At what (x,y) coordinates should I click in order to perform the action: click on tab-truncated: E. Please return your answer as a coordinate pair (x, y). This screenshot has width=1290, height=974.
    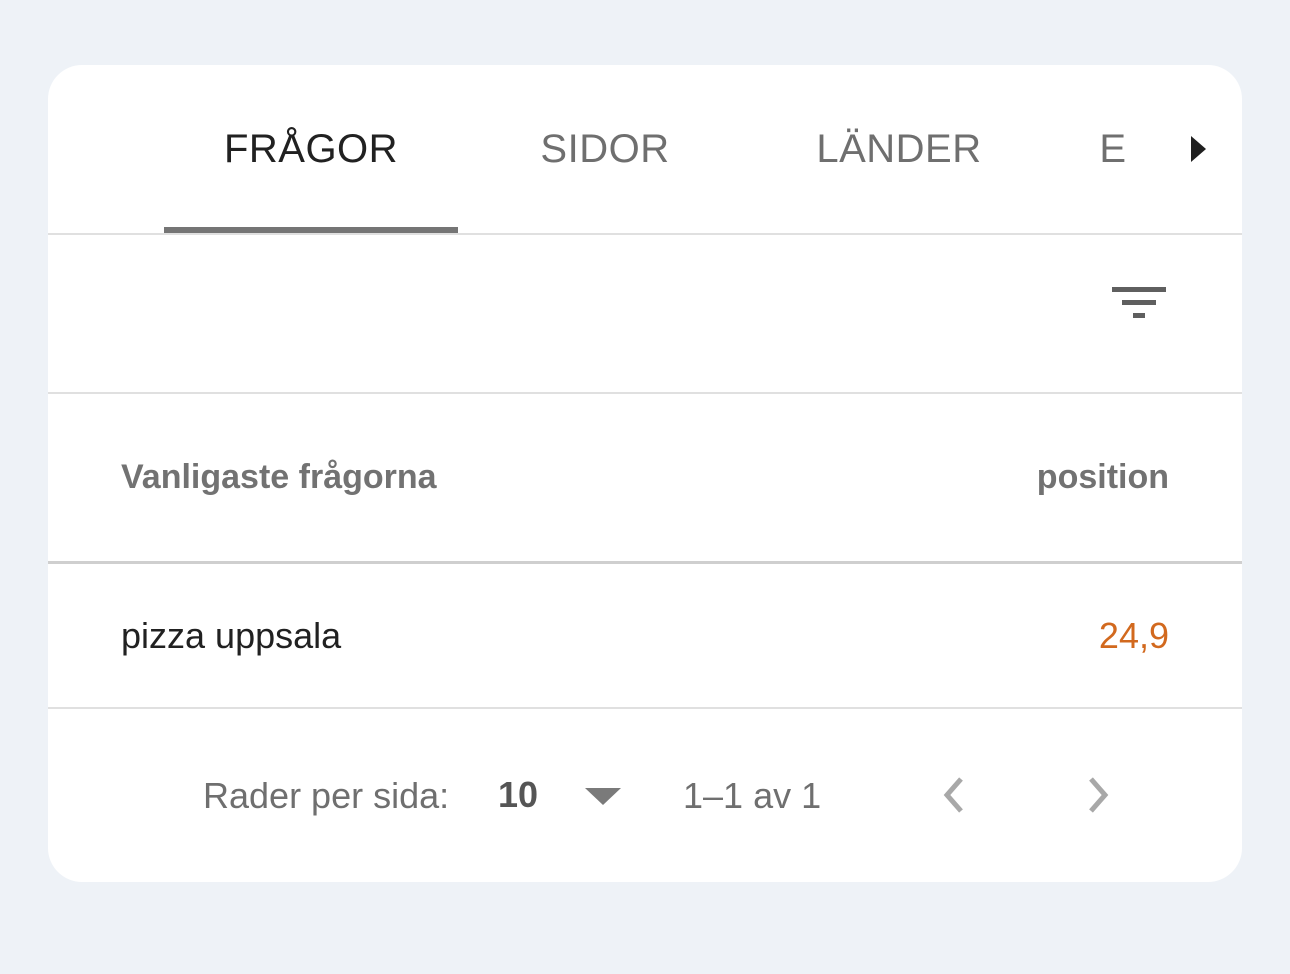
    Looking at the image, I should click on (1113, 149).